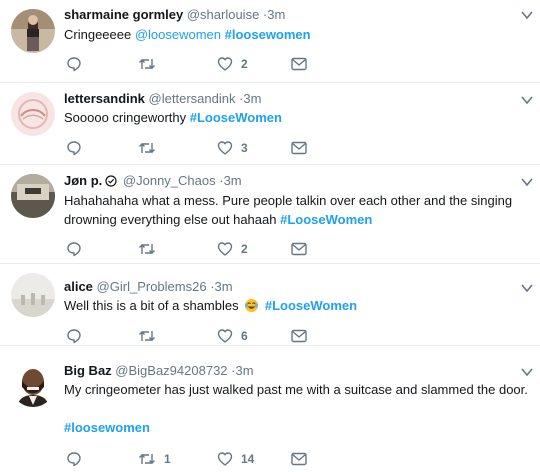 Image resolution: width=540 pixels, height=472 pixels. I want to click on like-button: 6, so click(232, 336).